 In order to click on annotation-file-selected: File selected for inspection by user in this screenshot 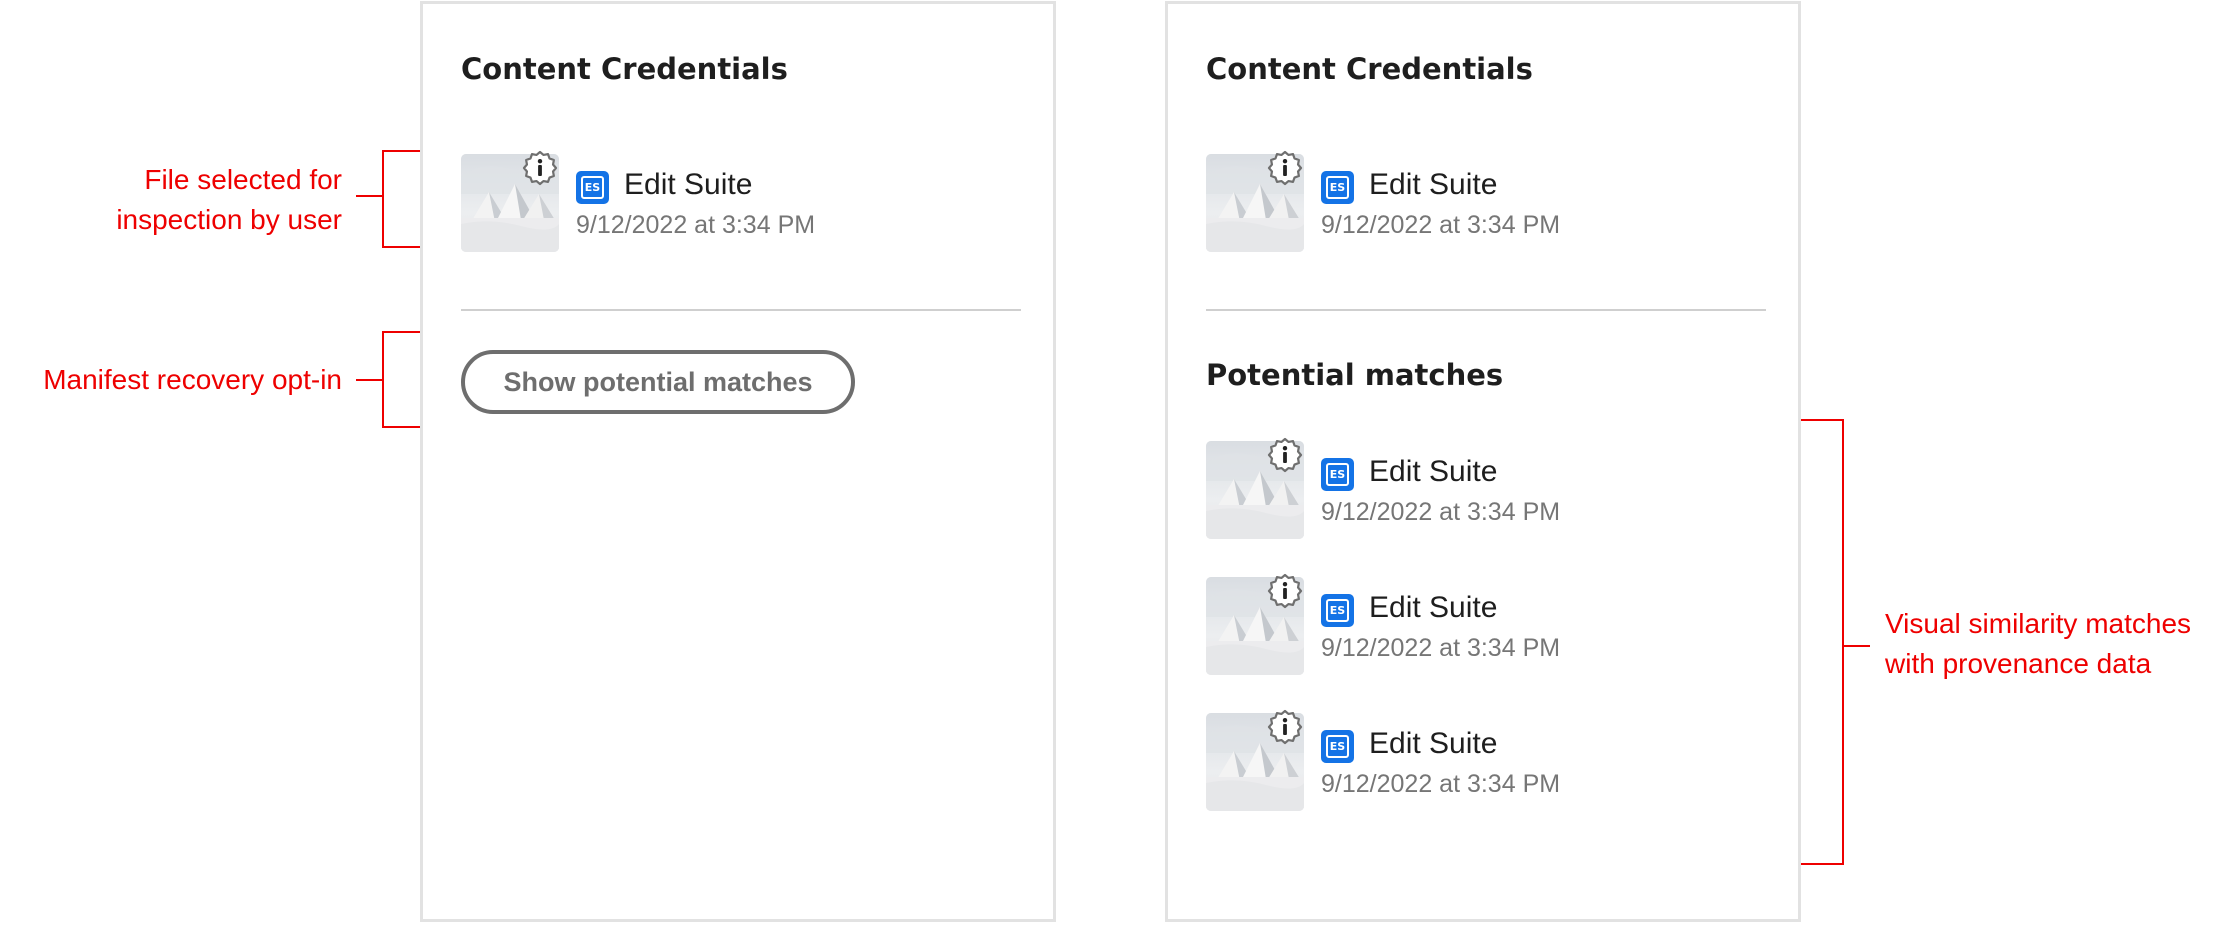, I will do `click(229, 200)`.